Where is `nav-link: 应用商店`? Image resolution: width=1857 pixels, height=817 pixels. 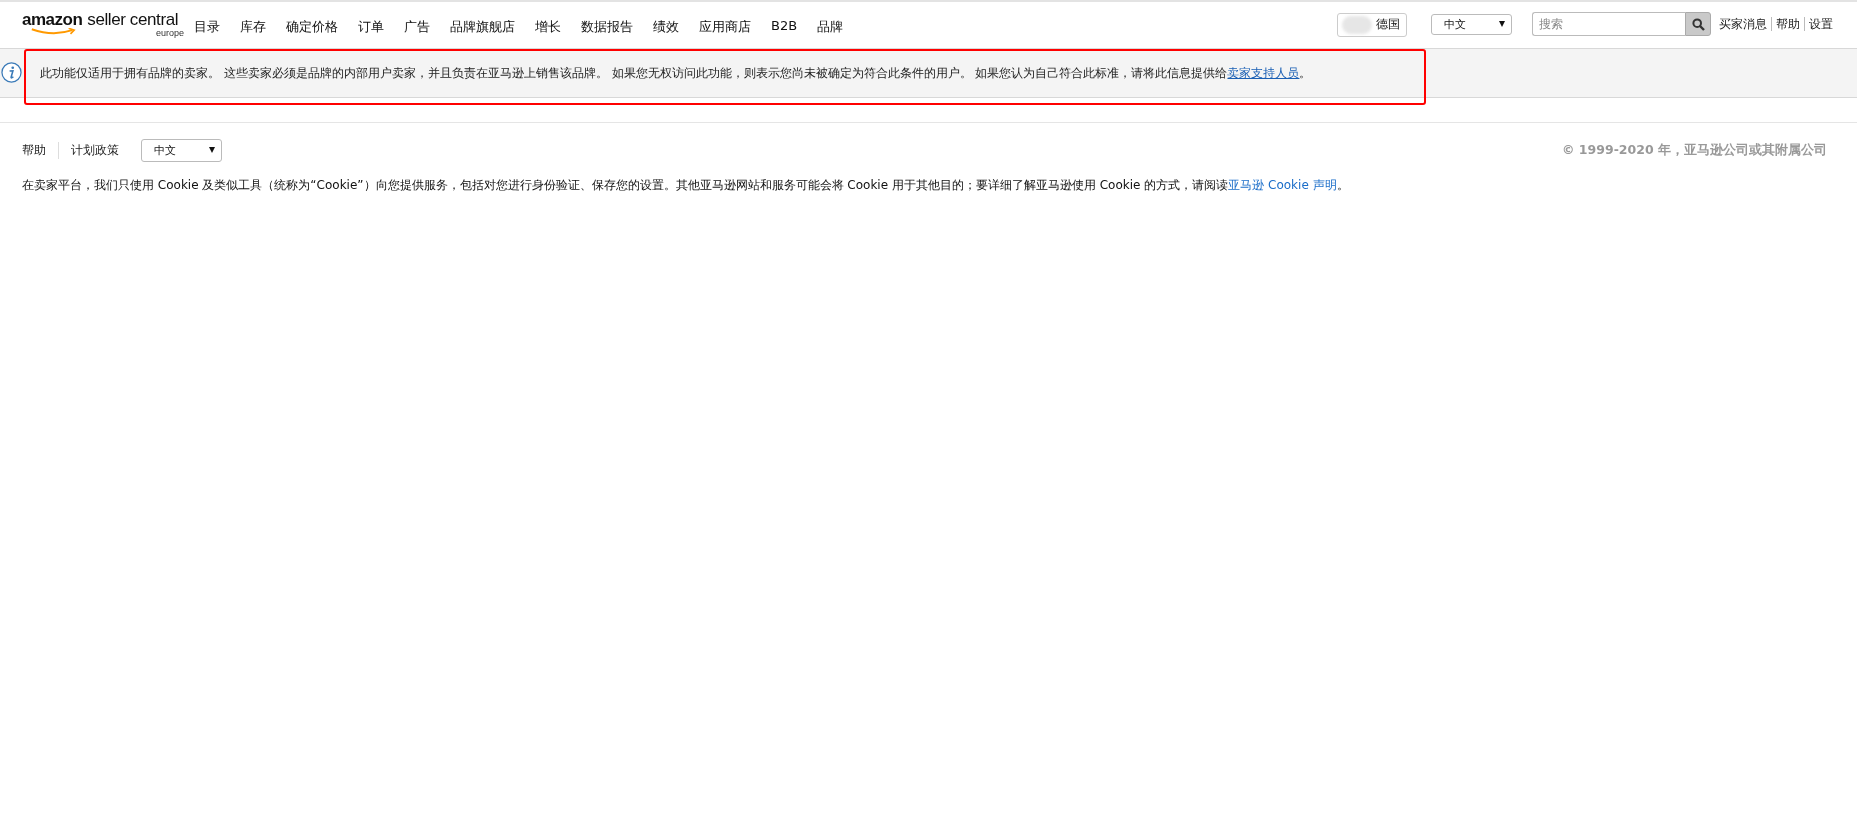
nav-link: 应用商店 is located at coordinates (725, 27).